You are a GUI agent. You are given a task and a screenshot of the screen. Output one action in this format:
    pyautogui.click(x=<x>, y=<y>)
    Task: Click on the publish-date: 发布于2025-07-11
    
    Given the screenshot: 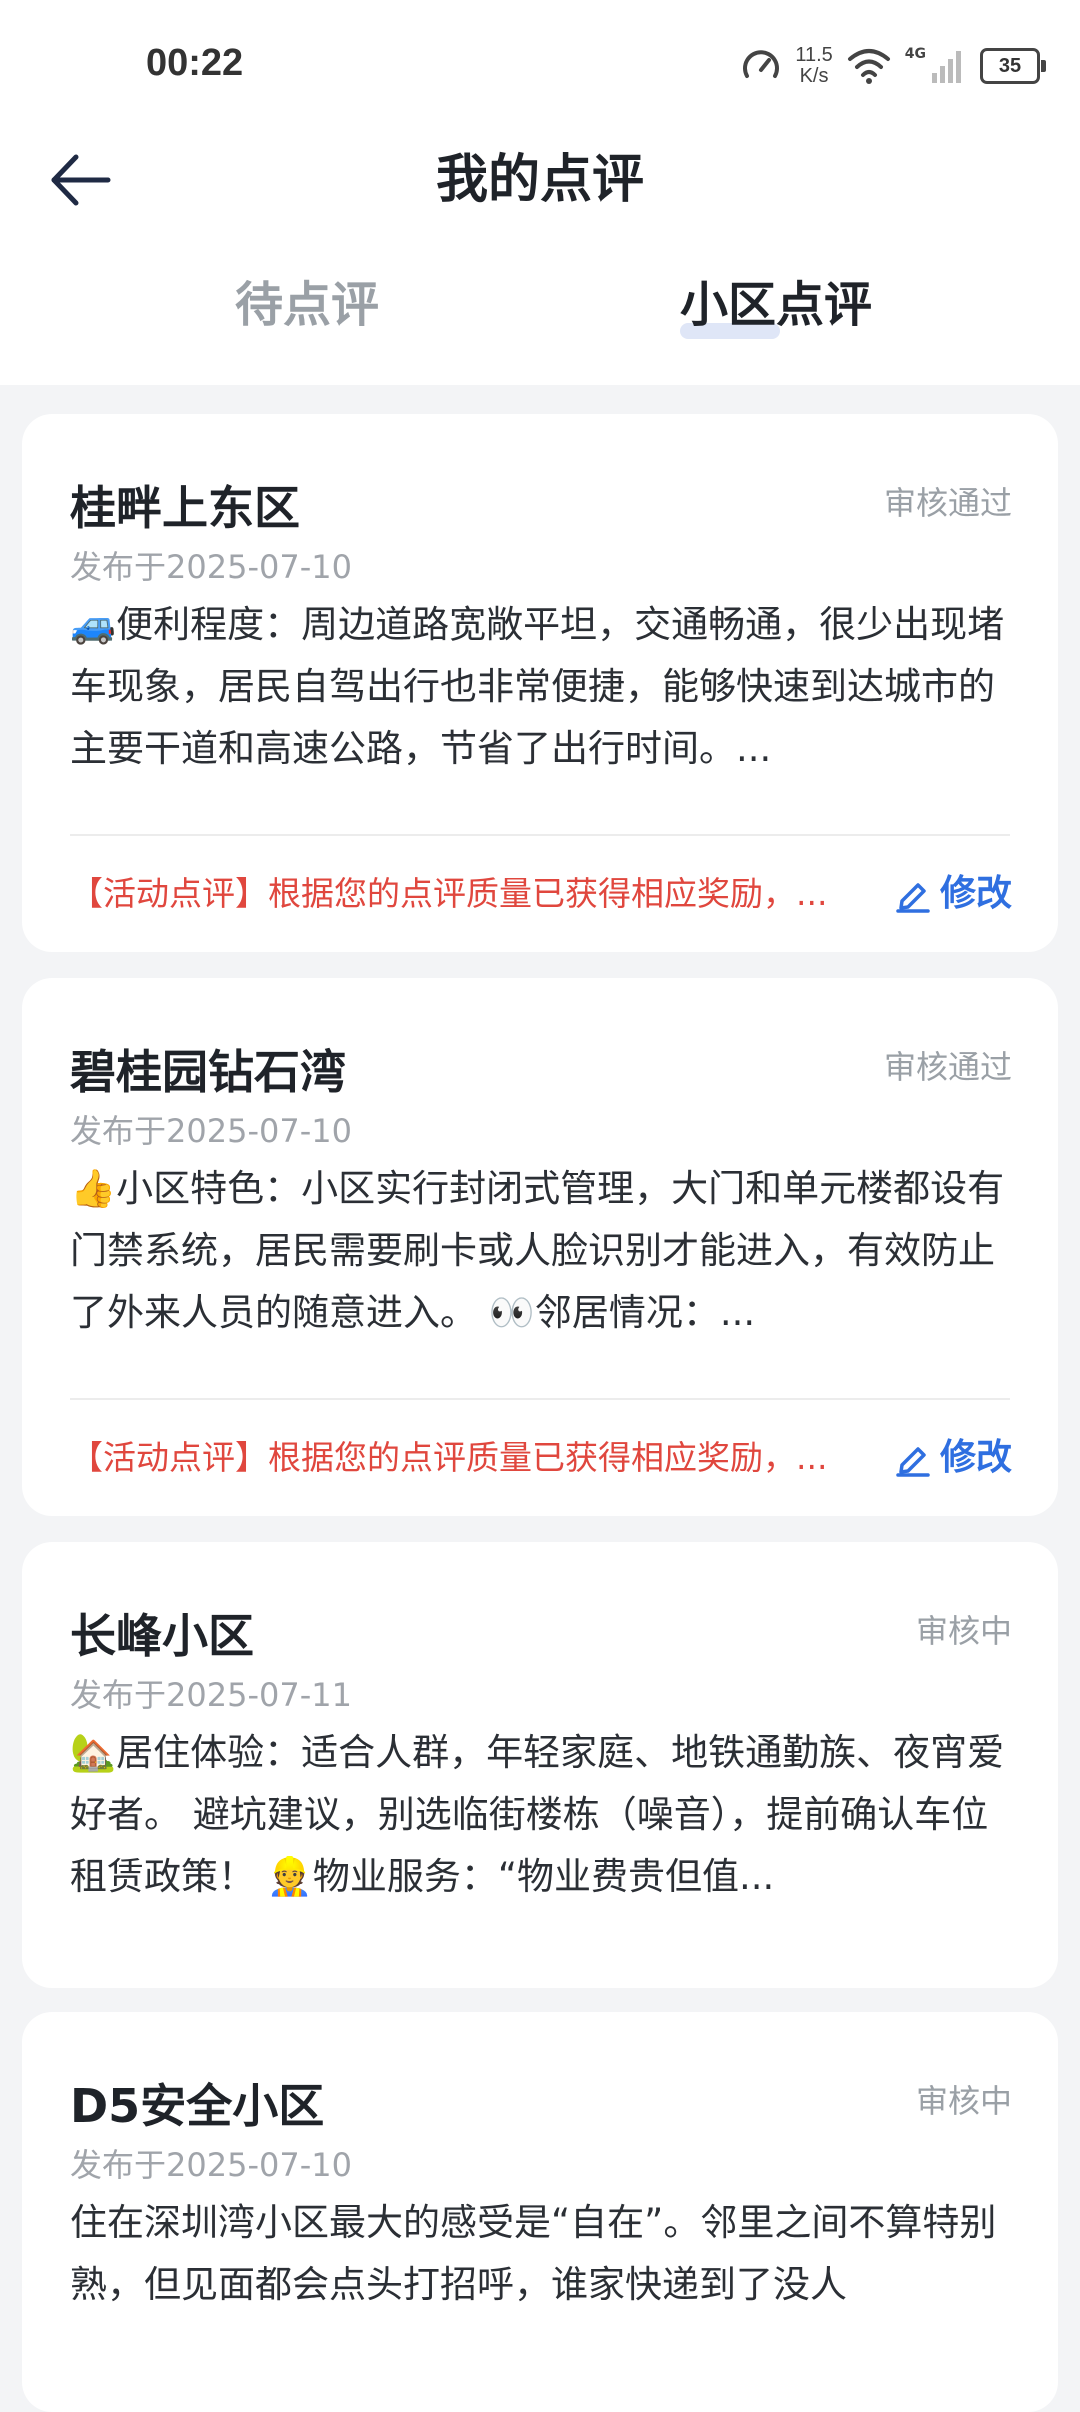 What is the action you would take?
    pyautogui.click(x=211, y=1695)
    